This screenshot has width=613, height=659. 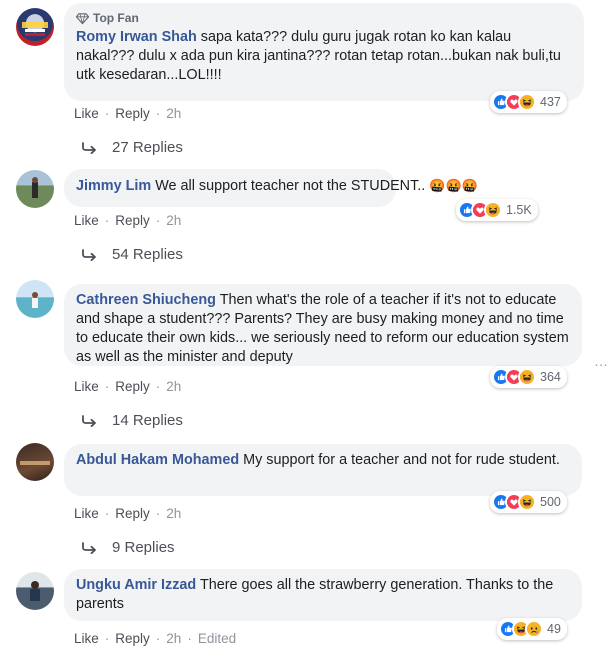 What do you see at coordinates (519, 210) in the screenshot?
I see `reaction-count: 1.5K` at bounding box center [519, 210].